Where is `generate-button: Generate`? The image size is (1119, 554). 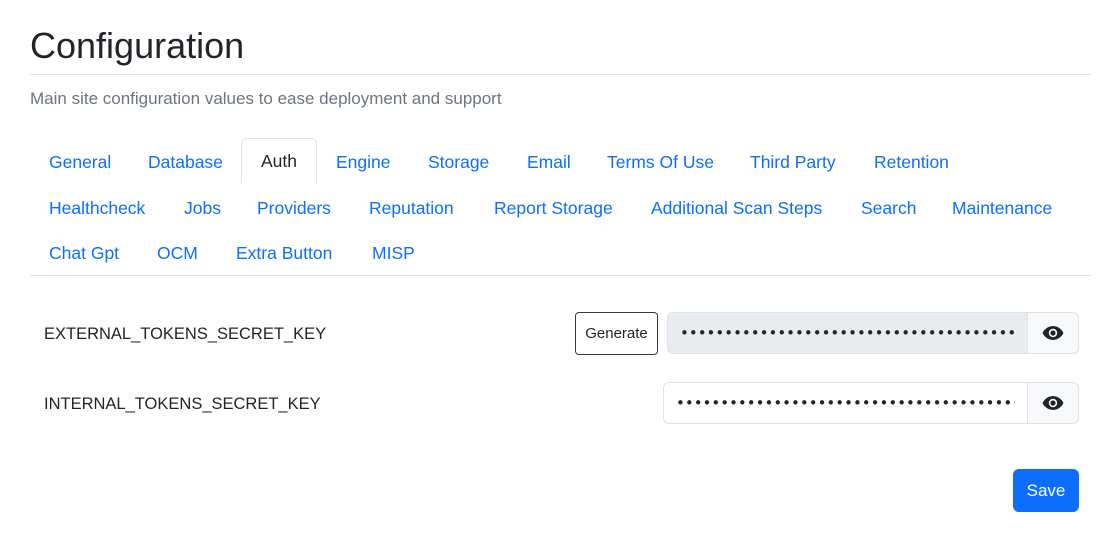 generate-button: Generate is located at coordinates (616, 333).